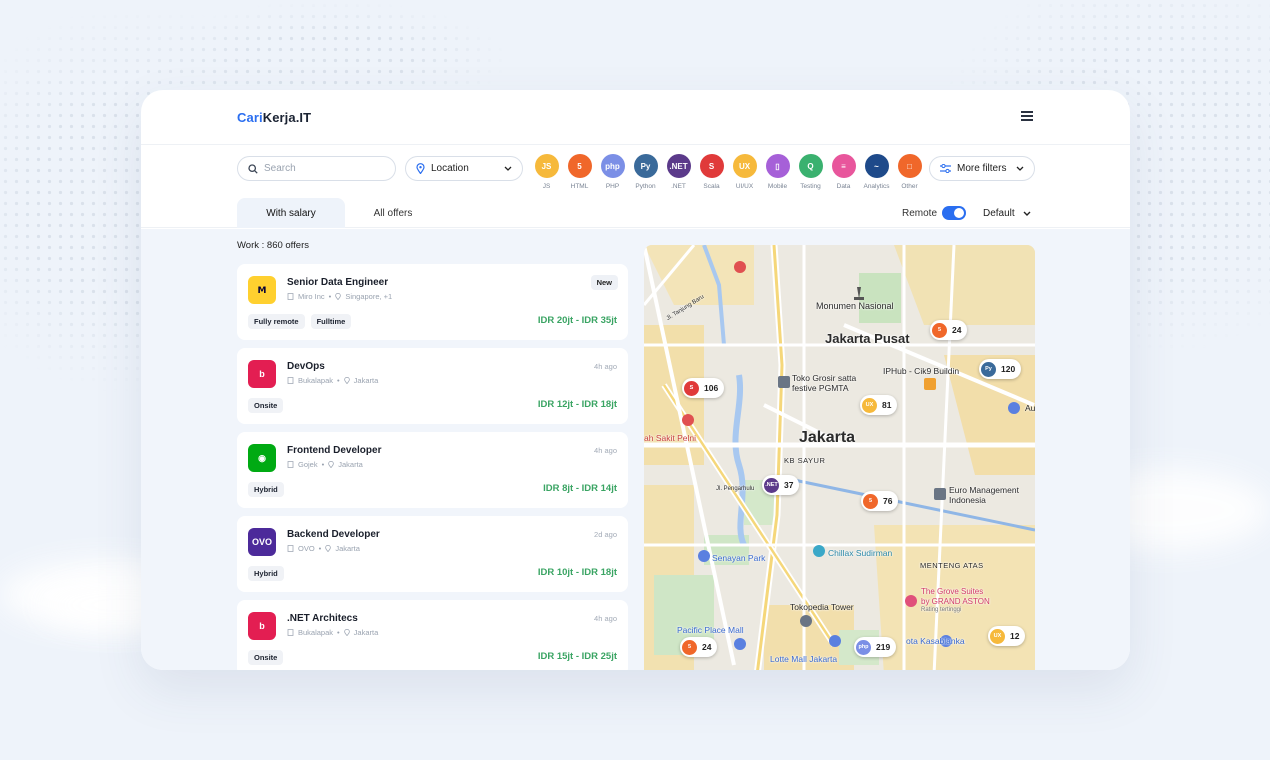 The width and height of the screenshot is (1270, 760). What do you see at coordinates (691, 388) in the screenshot?
I see `map-pin-icon: S` at bounding box center [691, 388].